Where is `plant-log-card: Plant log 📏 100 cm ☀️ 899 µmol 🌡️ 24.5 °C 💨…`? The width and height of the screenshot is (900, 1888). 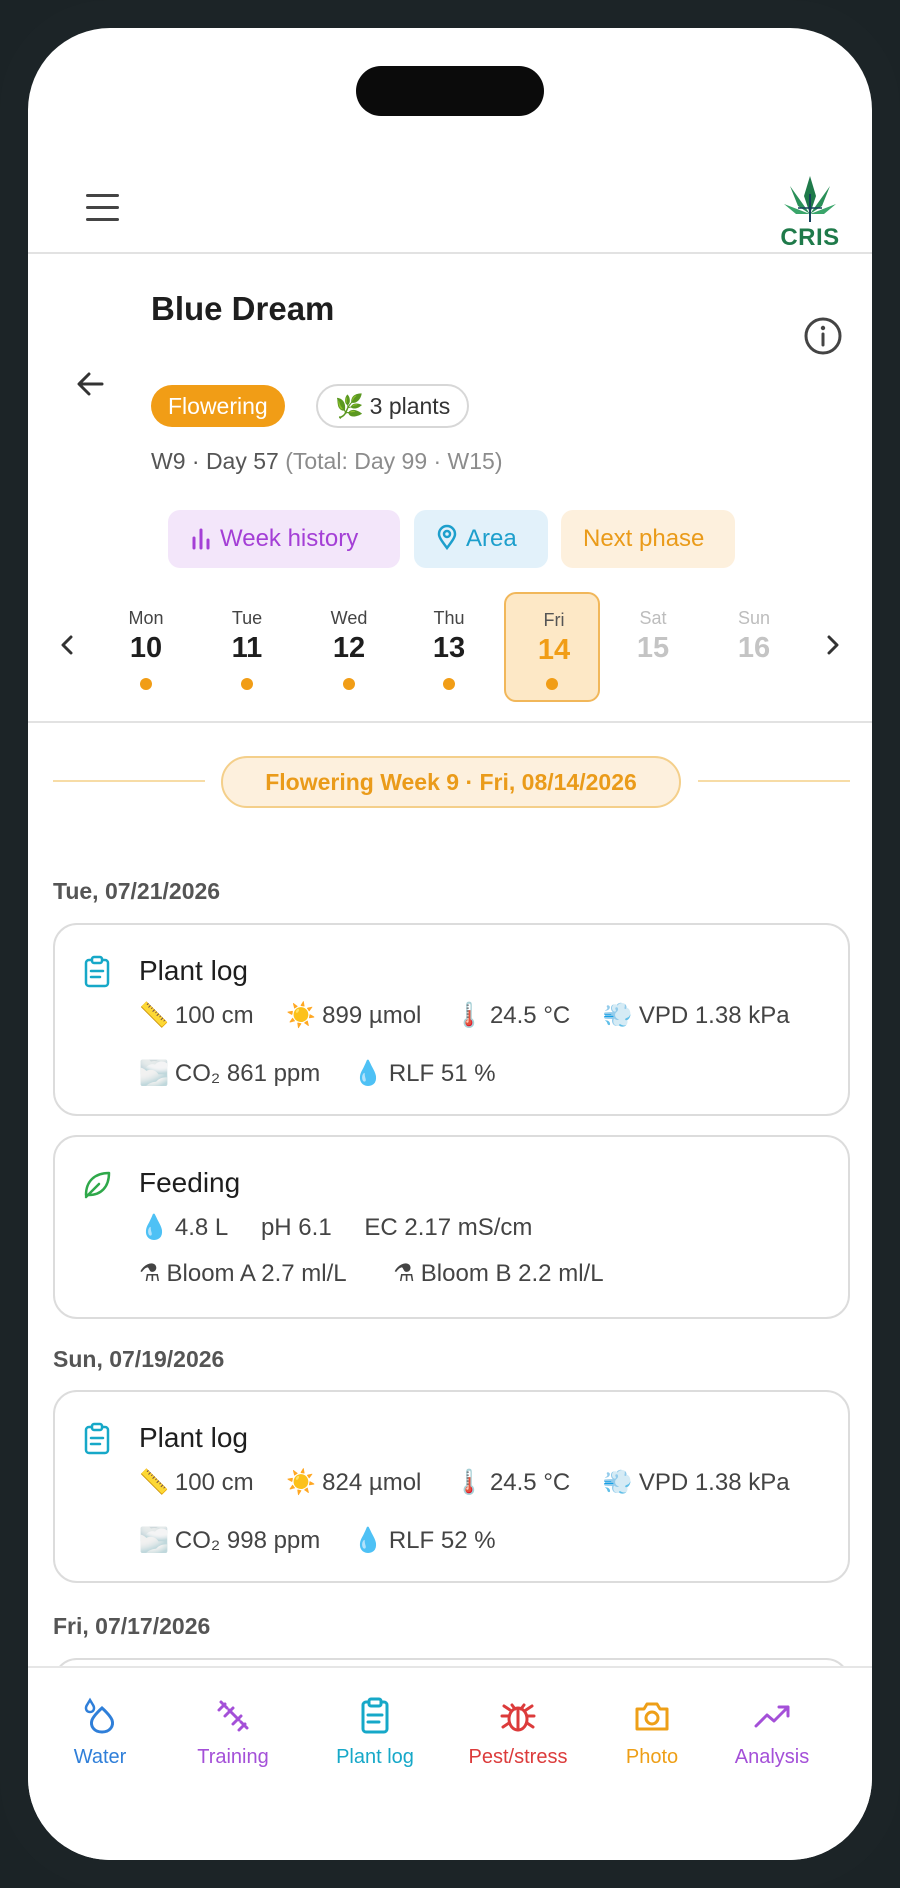 plant-log-card: Plant log 📏 100 cm ☀️ 899 µmol 🌡️ 24.5 °C 💨… is located at coordinates (451, 1019).